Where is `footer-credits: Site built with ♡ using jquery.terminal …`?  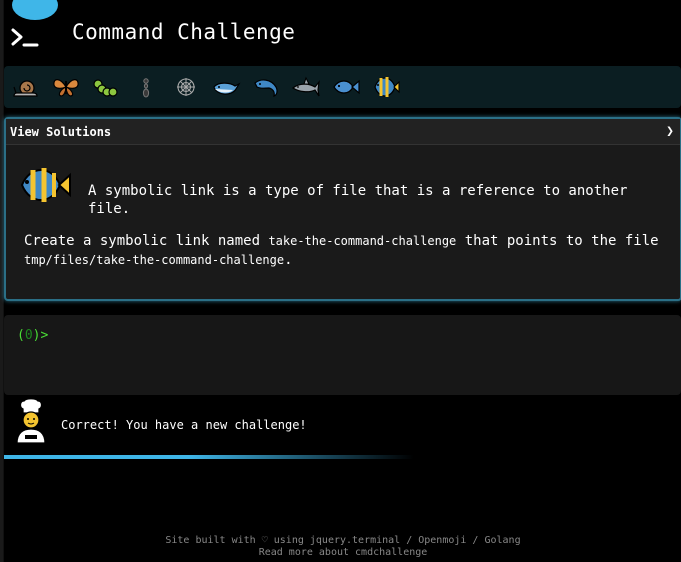 footer-credits: Site built with ♡ using jquery.terminal … is located at coordinates (342, 541).